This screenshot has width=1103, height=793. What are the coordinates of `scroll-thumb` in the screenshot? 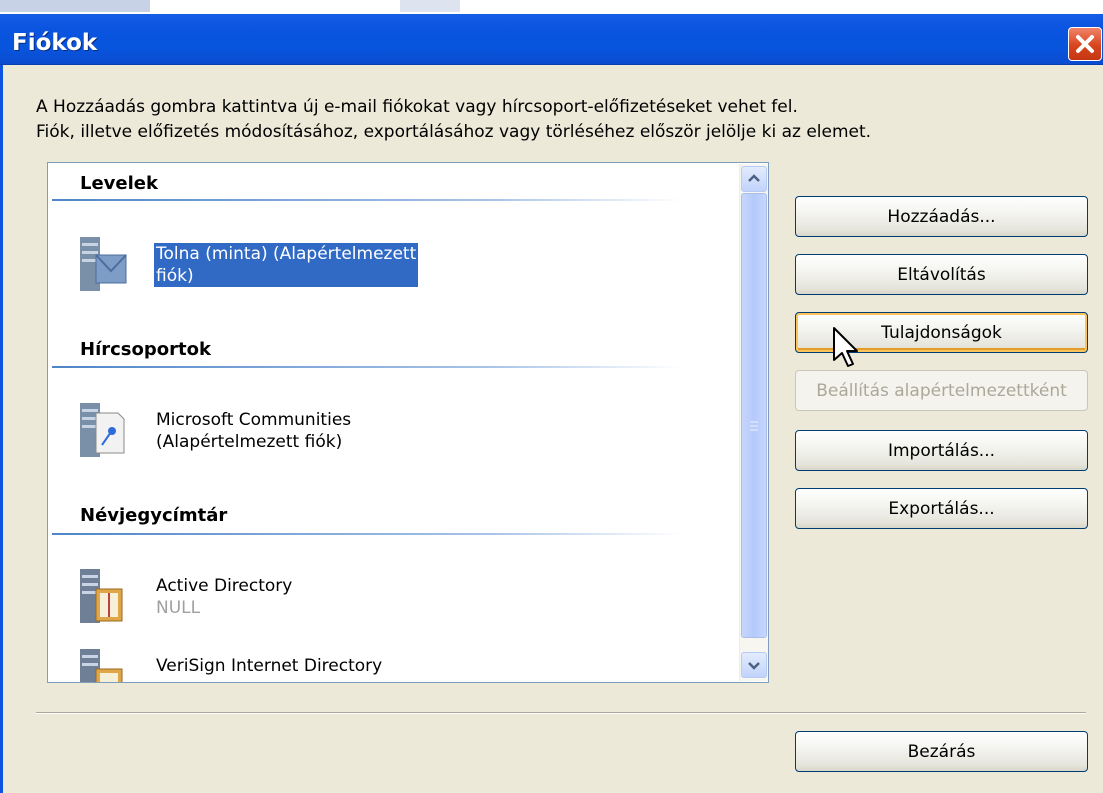 It's located at (754, 415).